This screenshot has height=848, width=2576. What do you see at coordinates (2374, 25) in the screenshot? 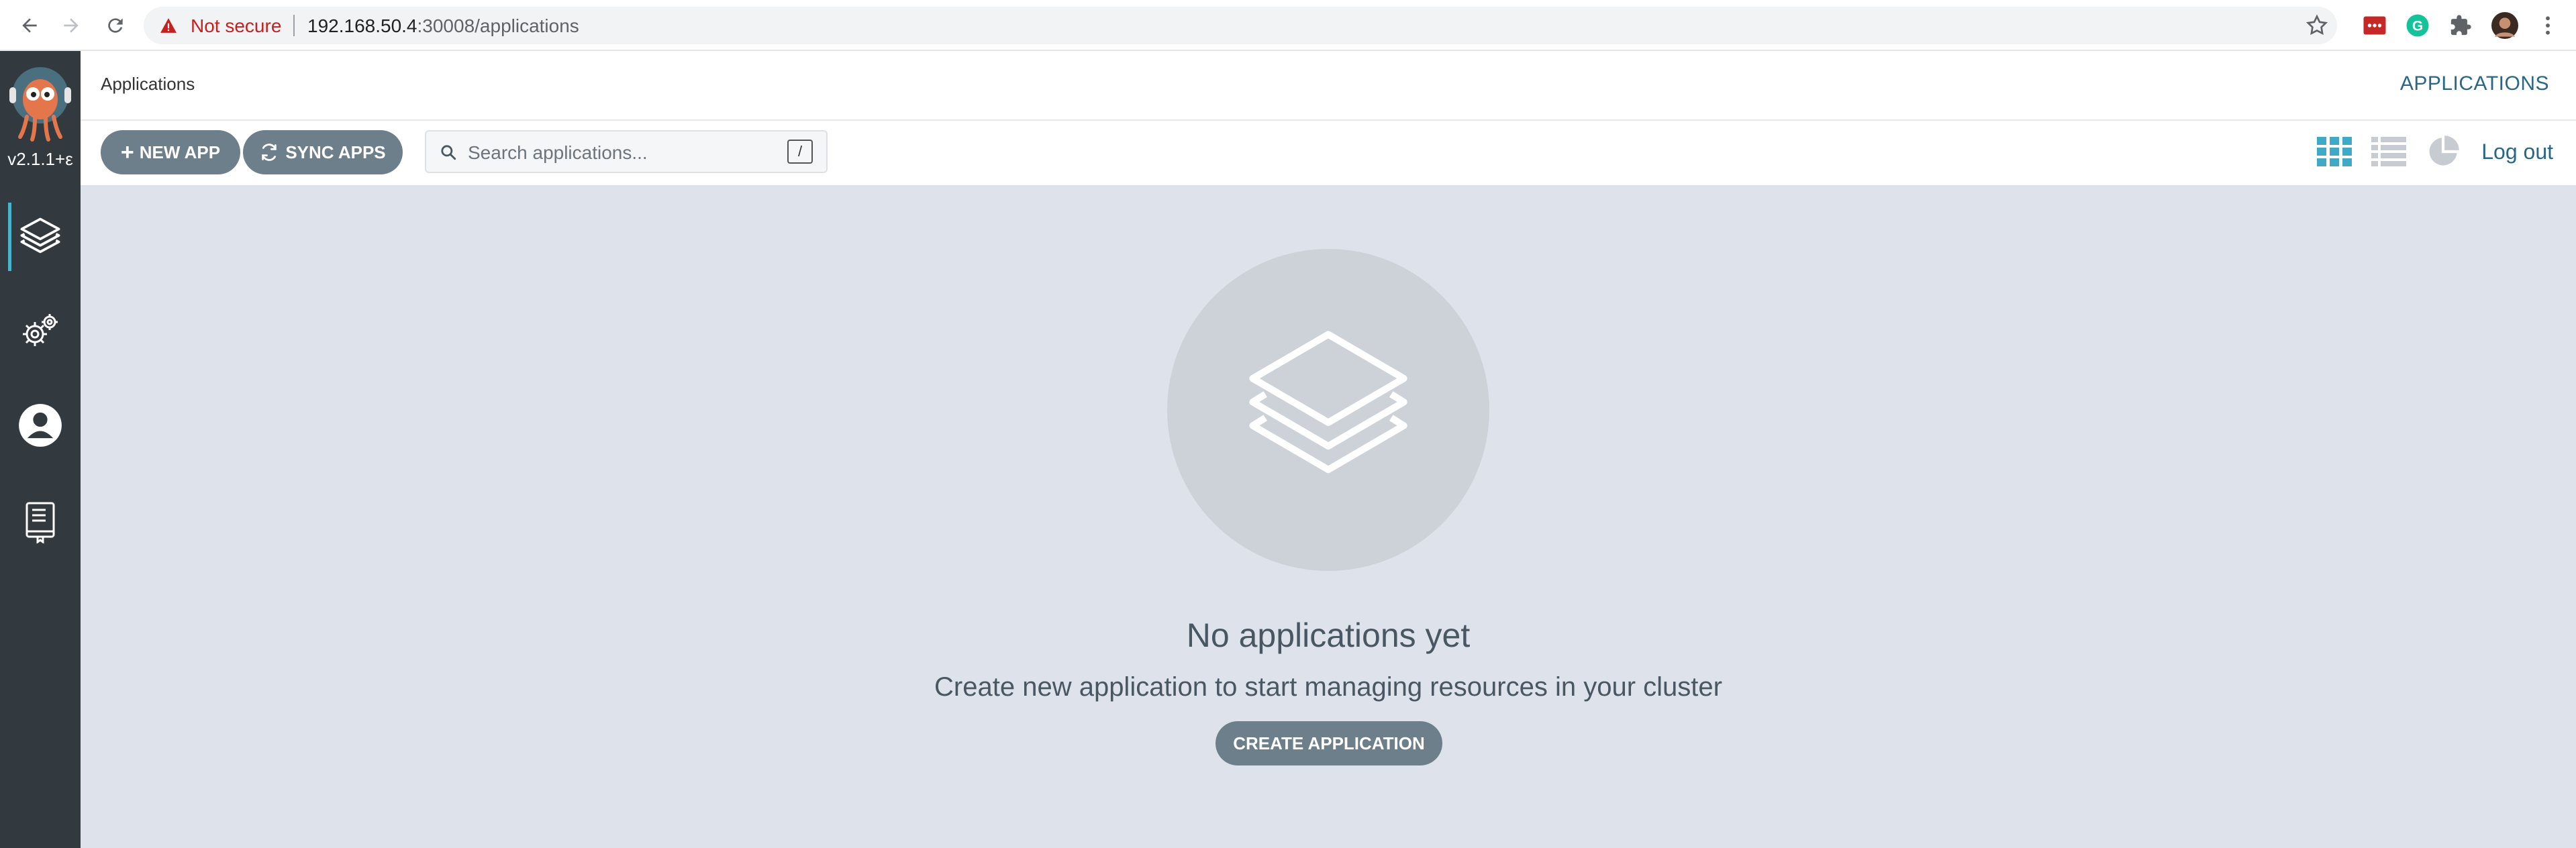
I see `extension-icon` at bounding box center [2374, 25].